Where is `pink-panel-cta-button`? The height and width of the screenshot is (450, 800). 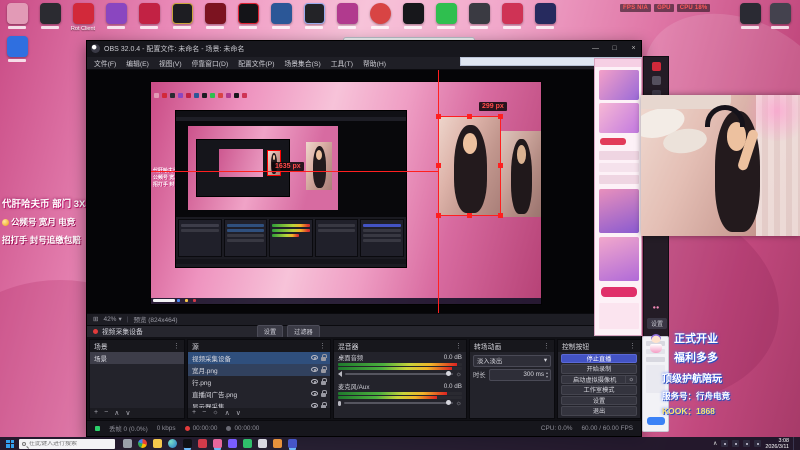 pink-panel-cta-button is located at coordinates (619, 292).